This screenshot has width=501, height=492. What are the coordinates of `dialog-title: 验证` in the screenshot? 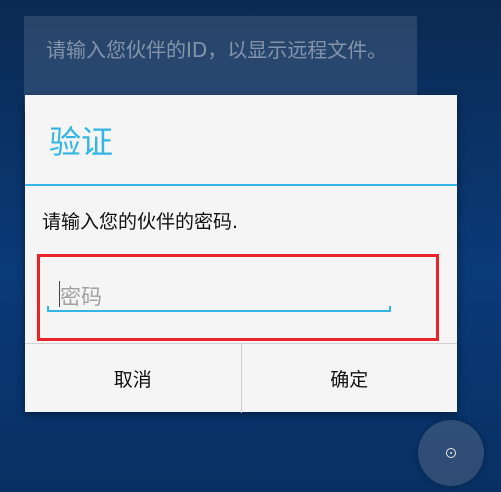 It's located at (81, 142).